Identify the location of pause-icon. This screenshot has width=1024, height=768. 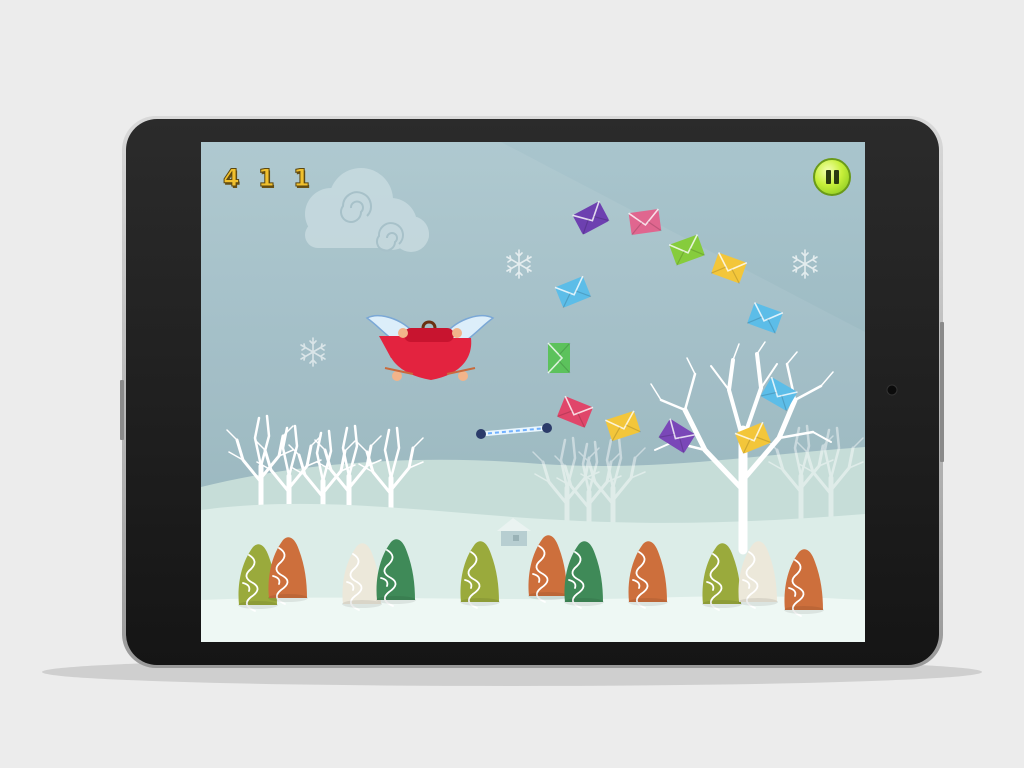
(828, 177).